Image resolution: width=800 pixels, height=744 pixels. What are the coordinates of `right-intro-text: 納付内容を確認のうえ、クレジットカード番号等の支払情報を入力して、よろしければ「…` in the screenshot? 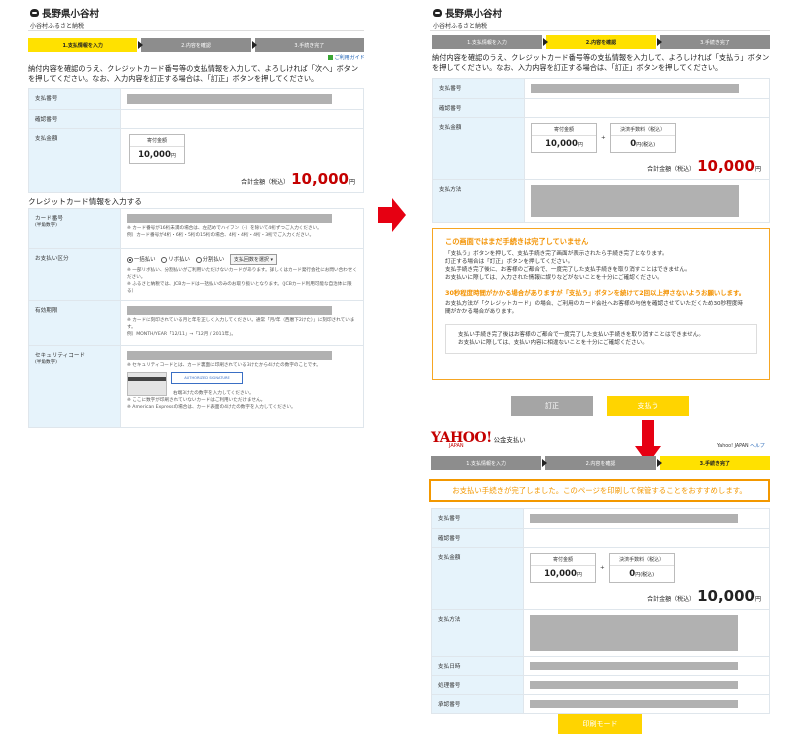 It's located at (601, 62).